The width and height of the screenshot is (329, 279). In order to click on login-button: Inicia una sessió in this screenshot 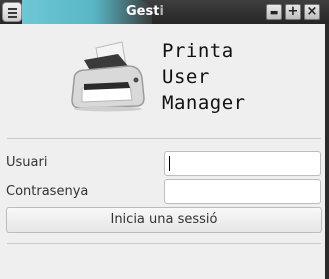, I will do `click(164, 220)`.